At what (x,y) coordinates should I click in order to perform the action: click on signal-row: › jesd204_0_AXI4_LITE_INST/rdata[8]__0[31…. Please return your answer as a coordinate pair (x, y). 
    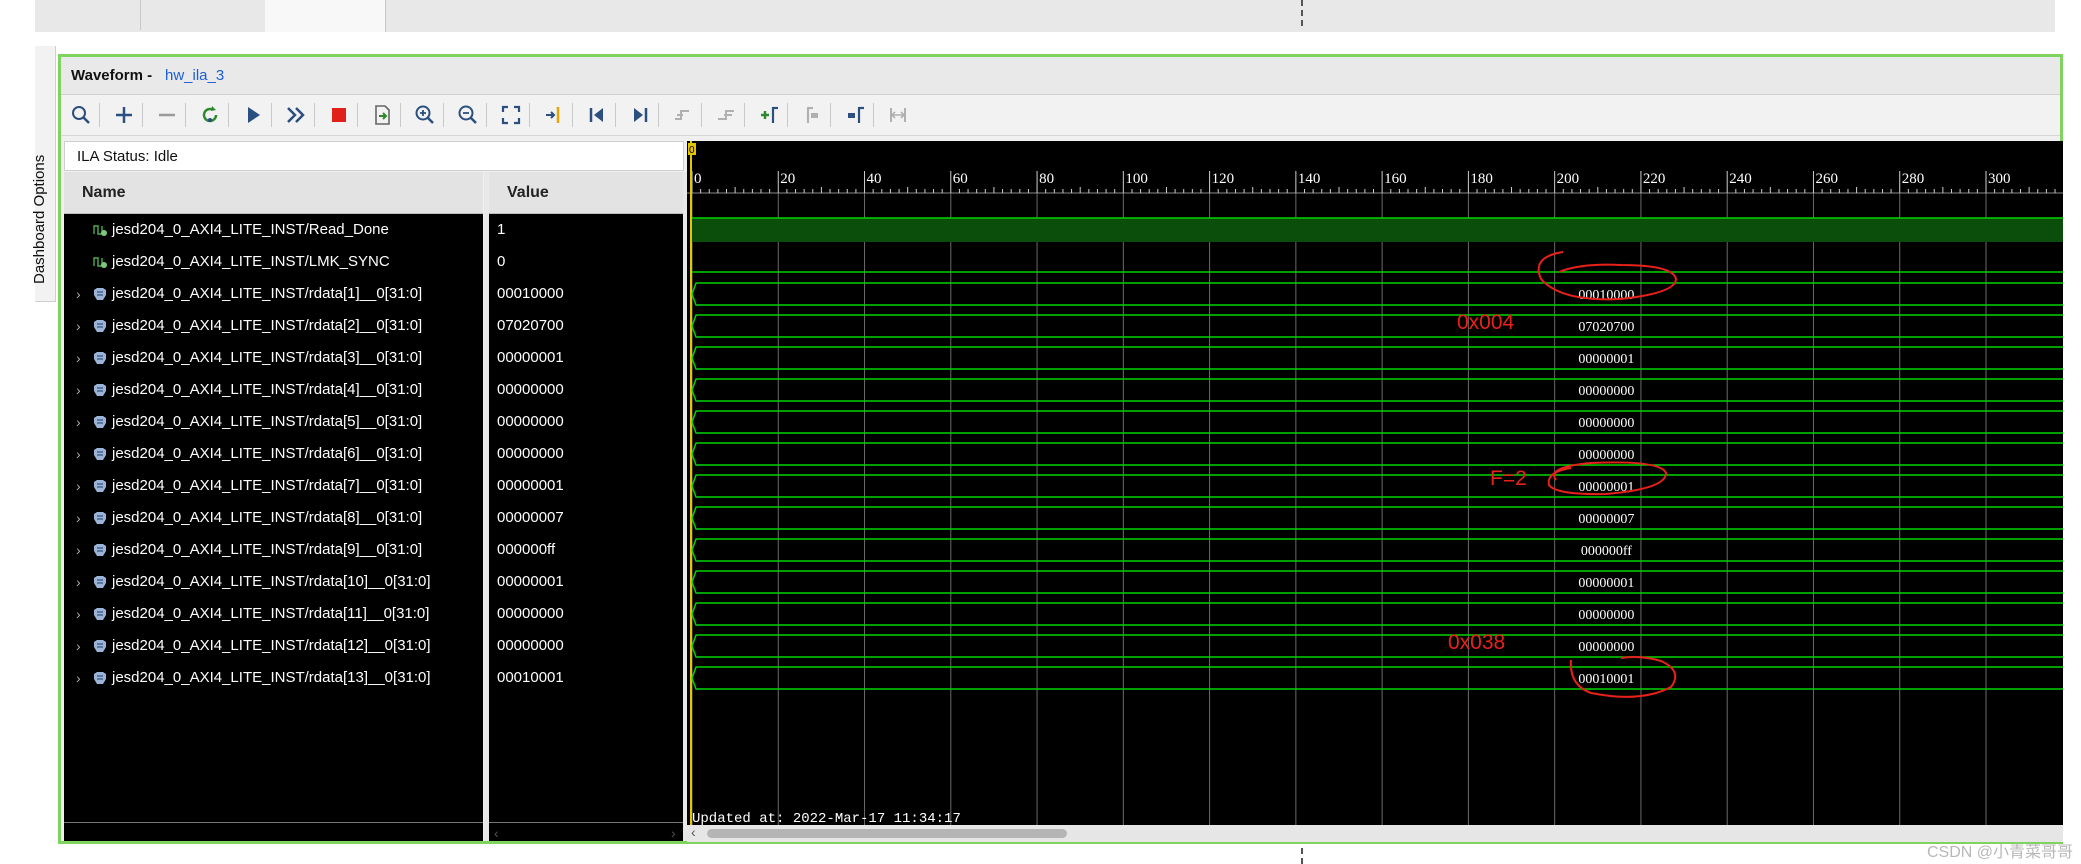
    Looking at the image, I should click on (273, 518).